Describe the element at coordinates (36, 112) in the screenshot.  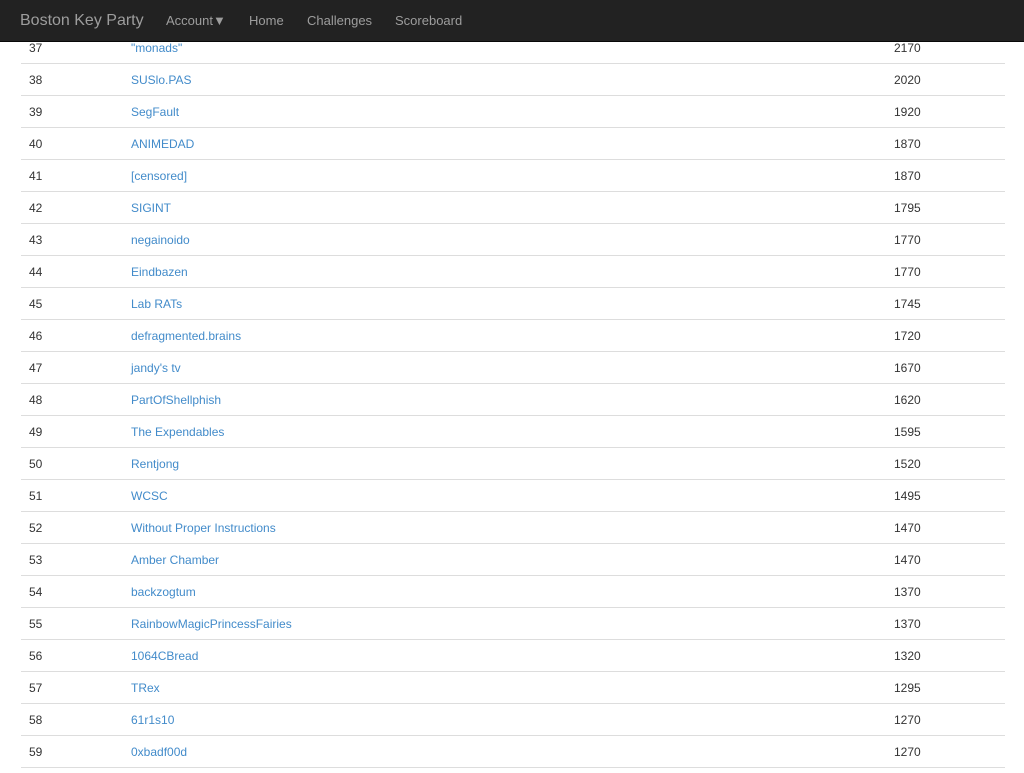
I see `rank-cell: 39` at that location.